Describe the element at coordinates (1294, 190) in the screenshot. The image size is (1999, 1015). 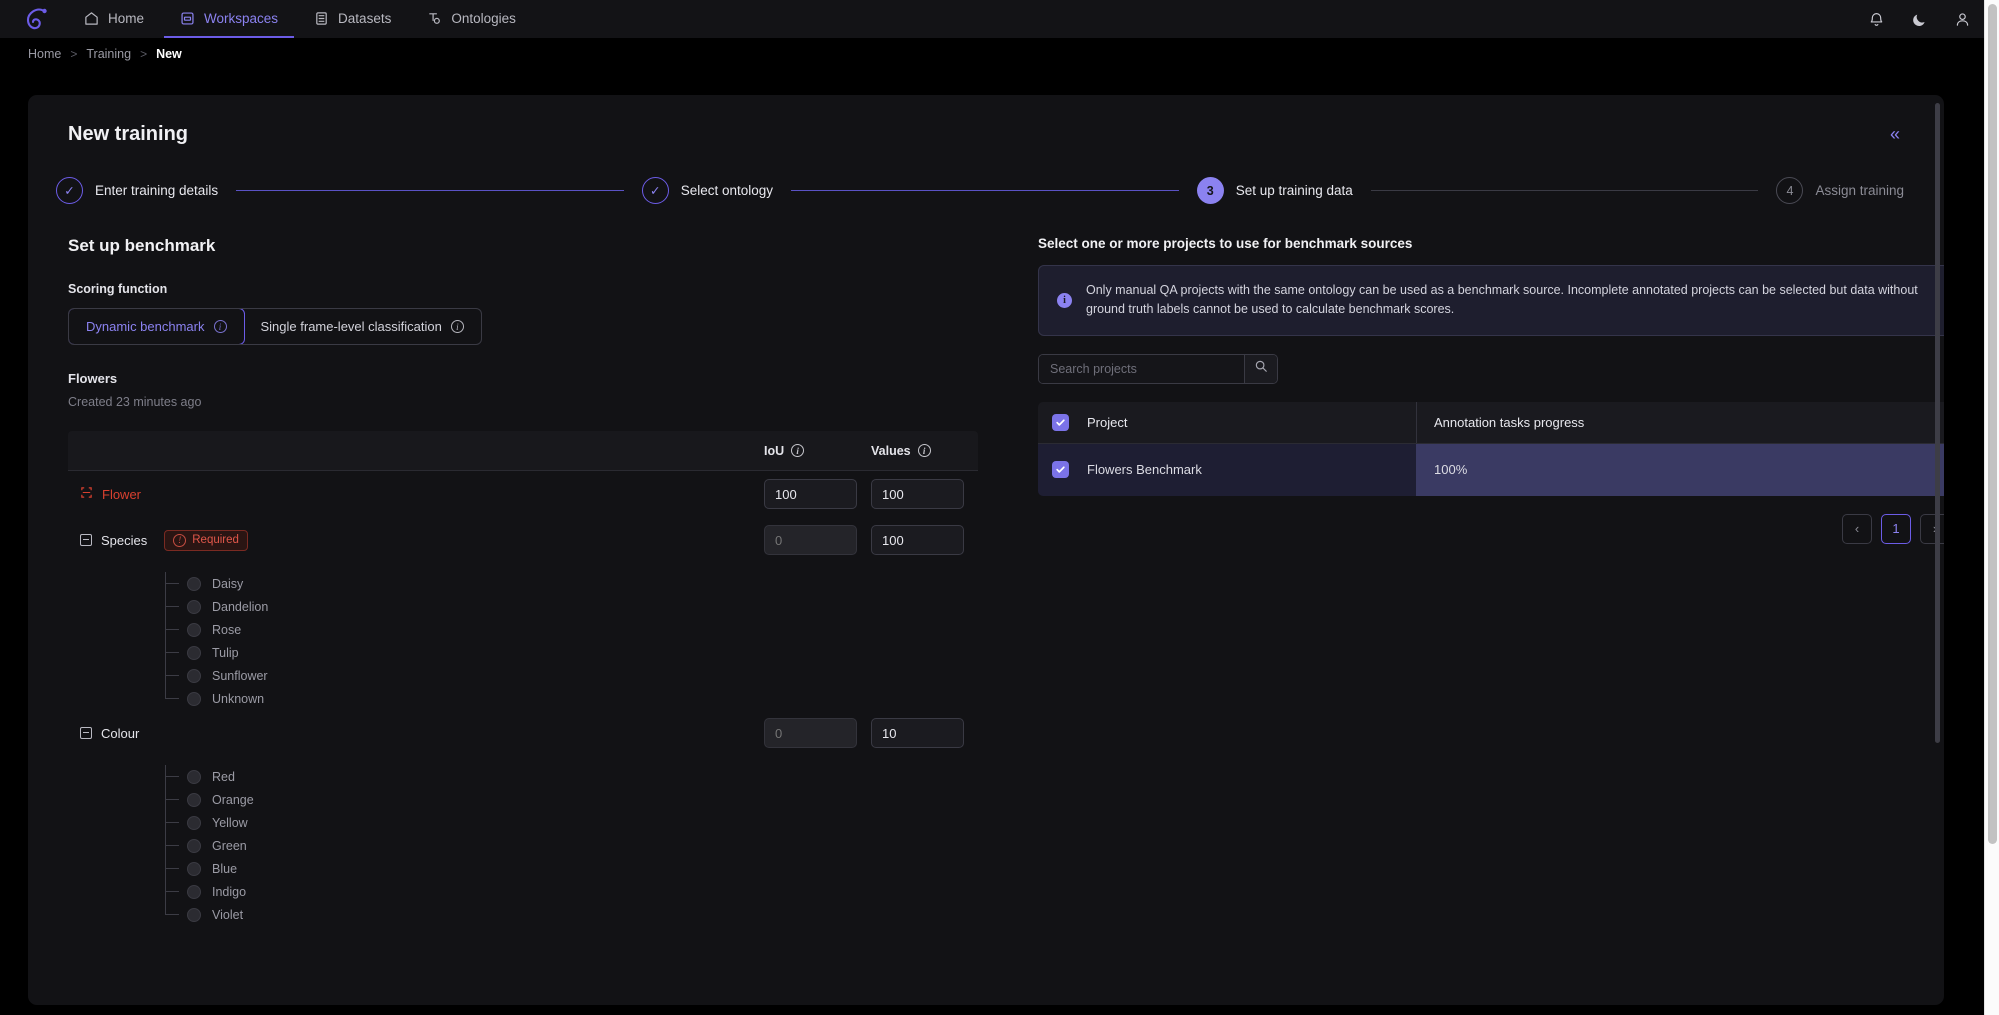
I see `step-3-label: Set up training data` at that location.